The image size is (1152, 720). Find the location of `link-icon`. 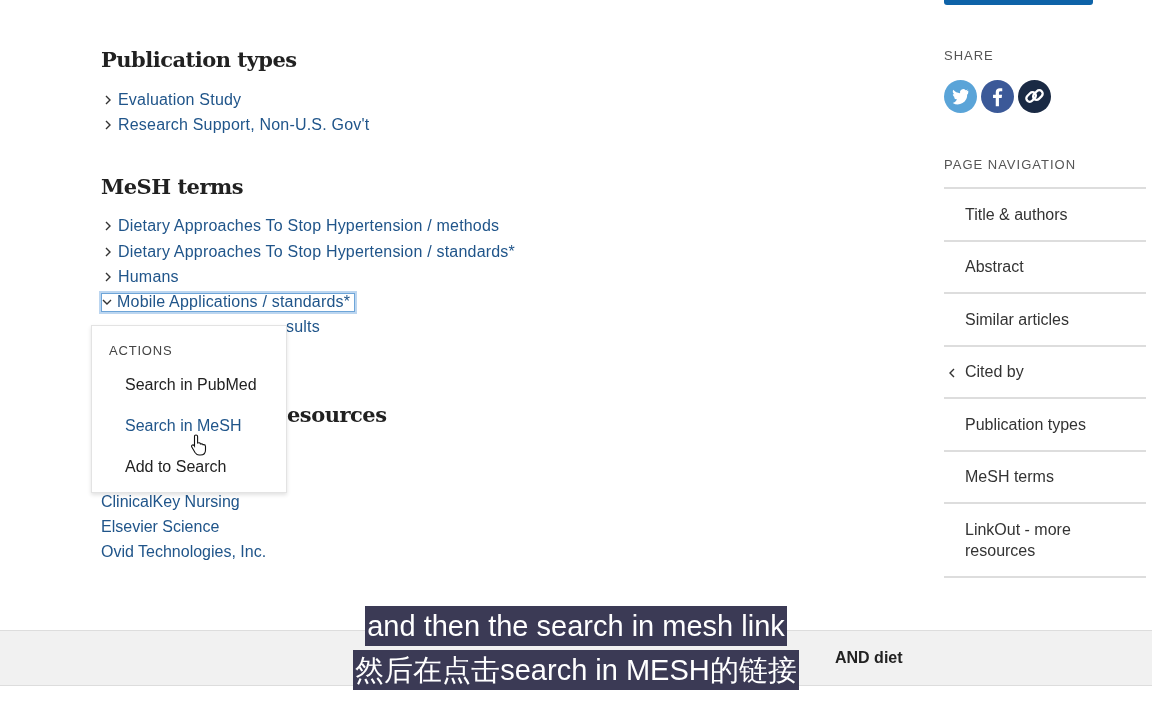

link-icon is located at coordinates (1034, 96).